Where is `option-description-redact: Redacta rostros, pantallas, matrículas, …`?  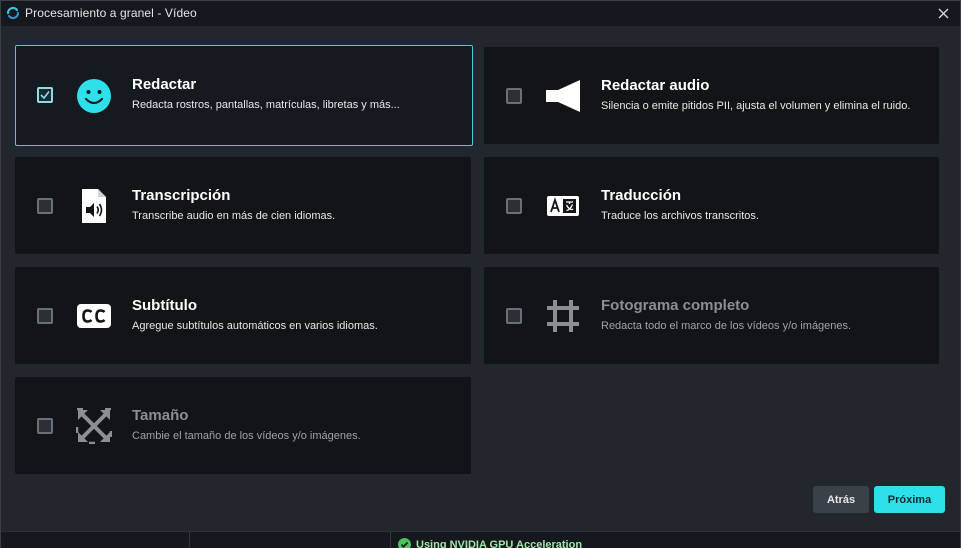 option-description-redact: Redacta rostros, pantallas, matrículas, … is located at coordinates (266, 105).